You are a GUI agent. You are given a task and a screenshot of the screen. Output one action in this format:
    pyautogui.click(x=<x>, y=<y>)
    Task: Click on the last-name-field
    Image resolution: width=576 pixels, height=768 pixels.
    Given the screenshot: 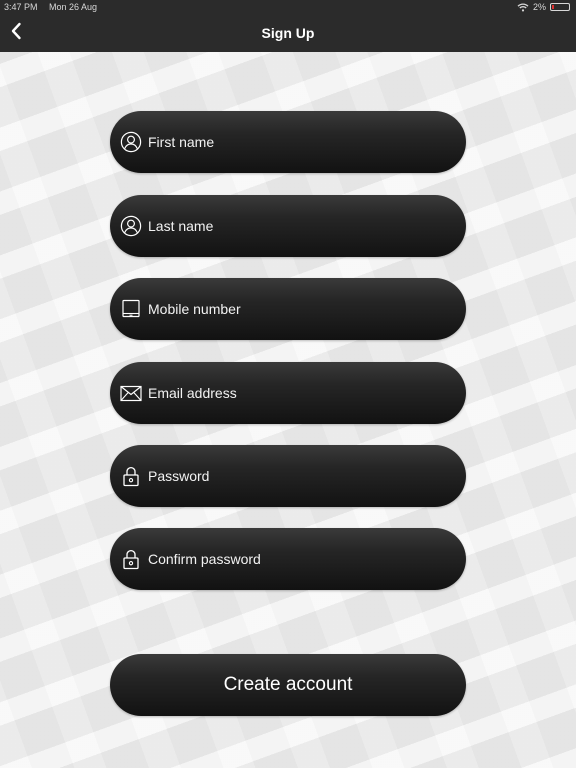 What is the action you would take?
    pyautogui.click(x=288, y=226)
    